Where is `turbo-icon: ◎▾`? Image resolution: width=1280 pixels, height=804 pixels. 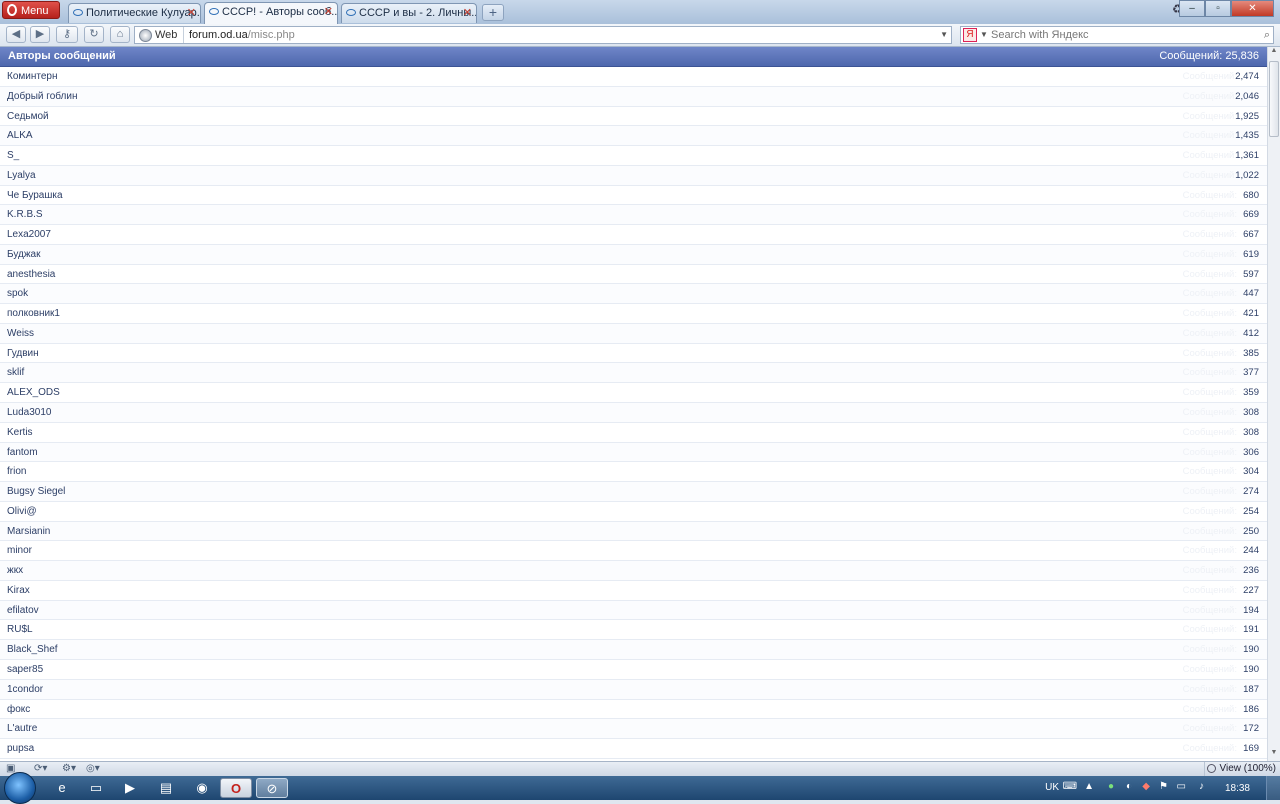
turbo-icon: ◎▾ is located at coordinates (93, 769).